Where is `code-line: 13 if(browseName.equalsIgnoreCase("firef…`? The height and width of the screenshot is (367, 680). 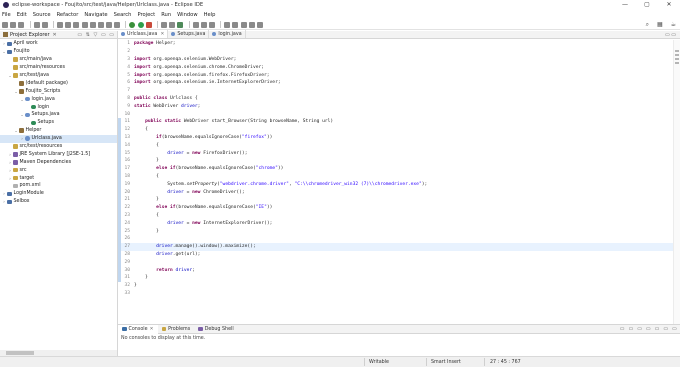
code-line: 13 if(browseName.equalsIgnoreCase("firef… is located at coordinates (395, 137).